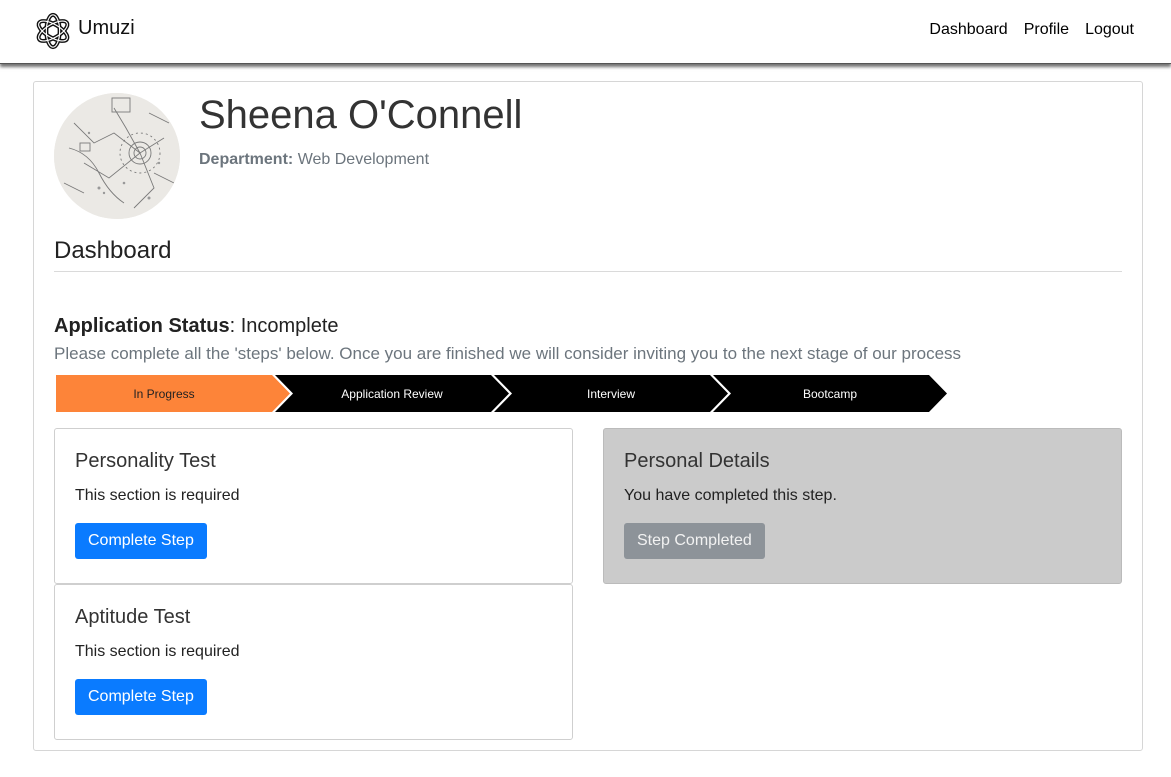 The width and height of the screenshot is (1171, 777). I want to click on avatar-image, so click(117, 156).